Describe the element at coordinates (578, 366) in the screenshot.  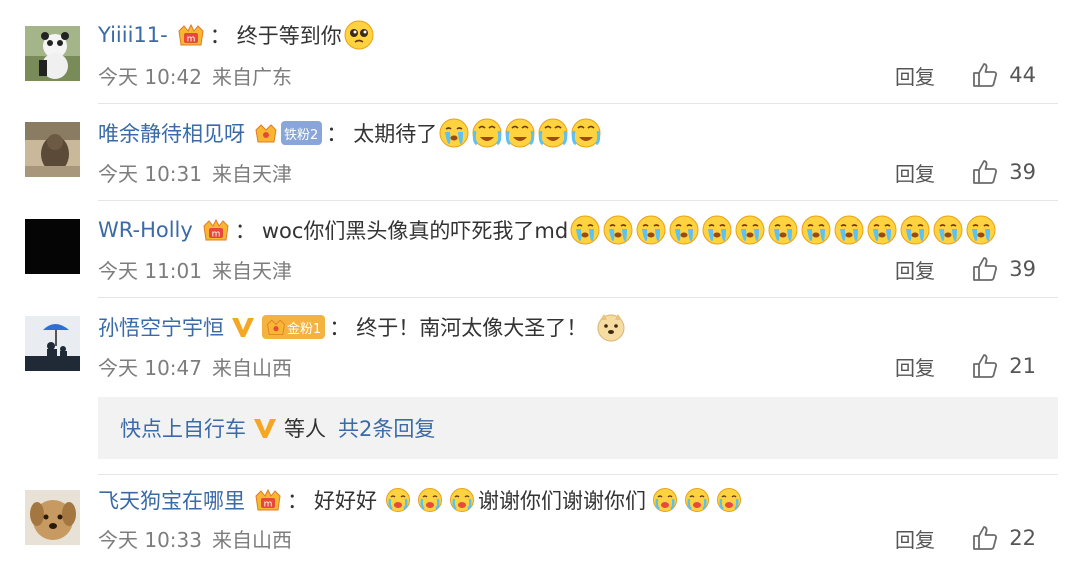
I see `comment-footer: 今天 10:47 来自山西 回复 21` at that location.